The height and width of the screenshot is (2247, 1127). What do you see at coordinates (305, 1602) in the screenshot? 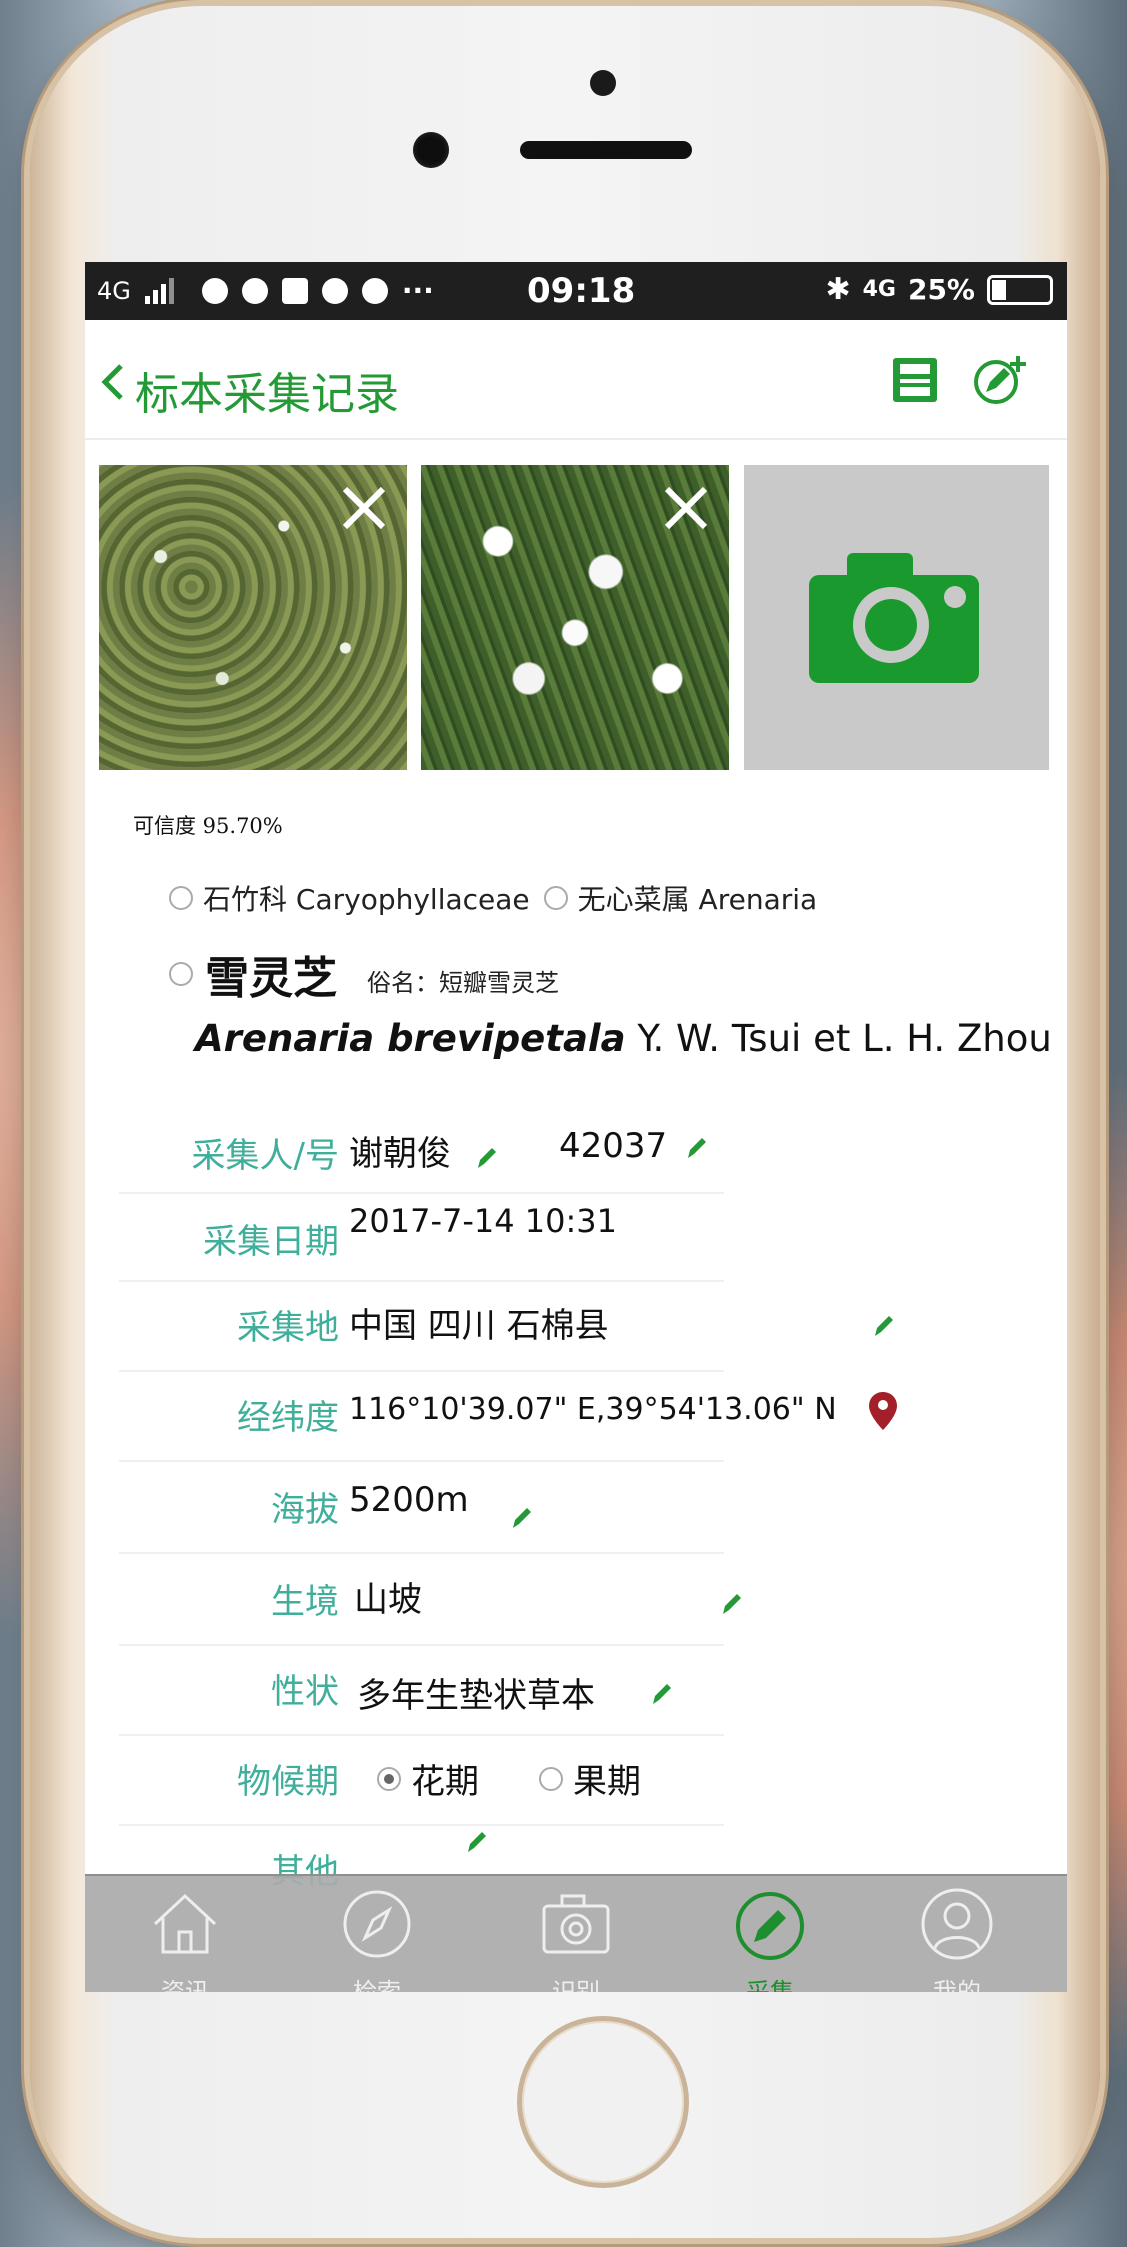
I see `habitat-label: 生境` at bounding box center [305, 1602].